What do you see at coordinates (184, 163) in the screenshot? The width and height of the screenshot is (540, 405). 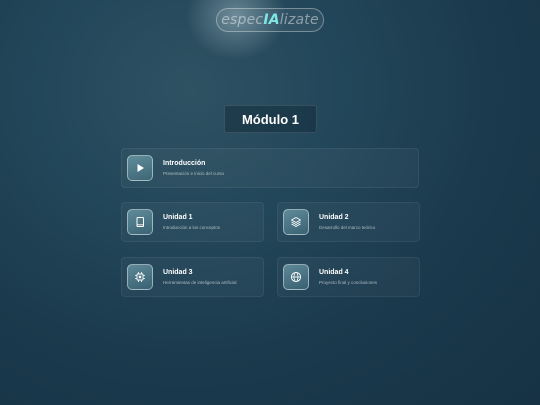 I see `card-title: Introducción` at bounding box center [184, 163].